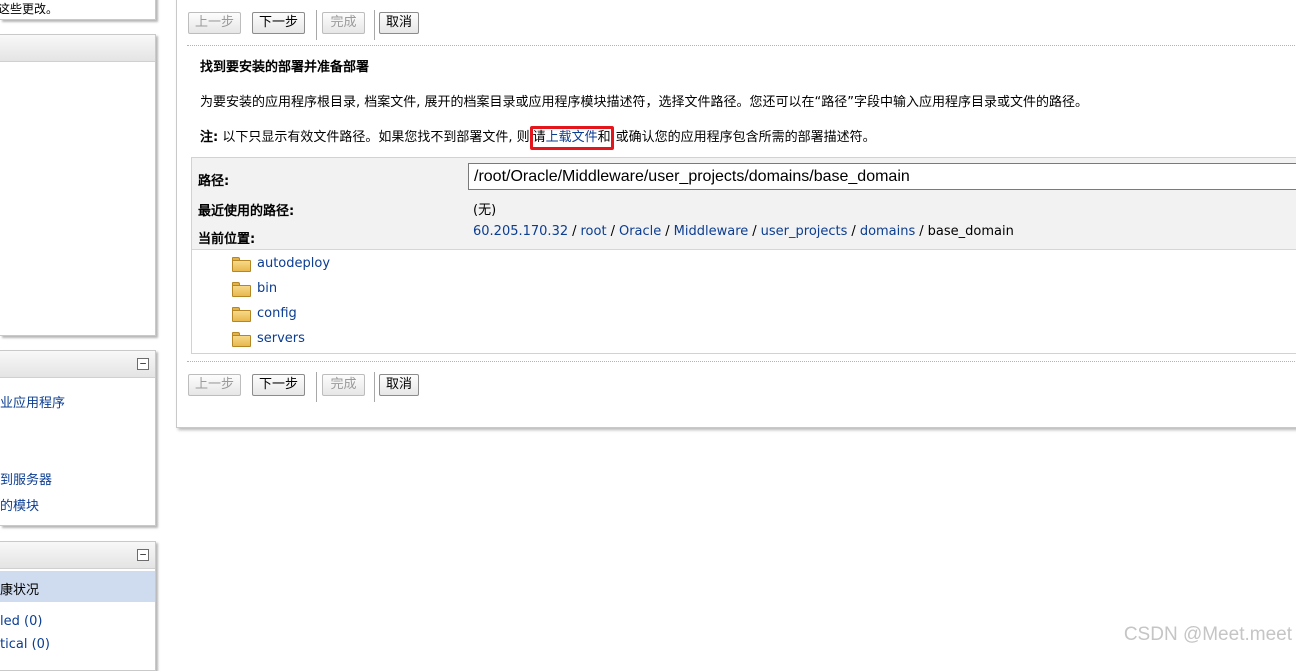 The image size is (1296, 671). What do you see at coordinates (77, 555) in the screenshot?
I see `health-header: −` at bounding box center [77, 555].